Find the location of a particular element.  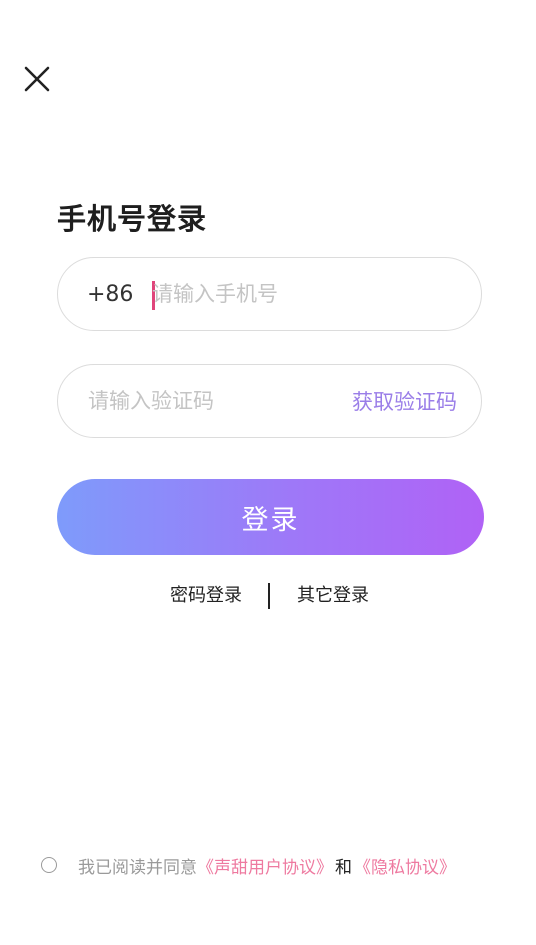

alt-login-divider is located at coordinates (269, 596).